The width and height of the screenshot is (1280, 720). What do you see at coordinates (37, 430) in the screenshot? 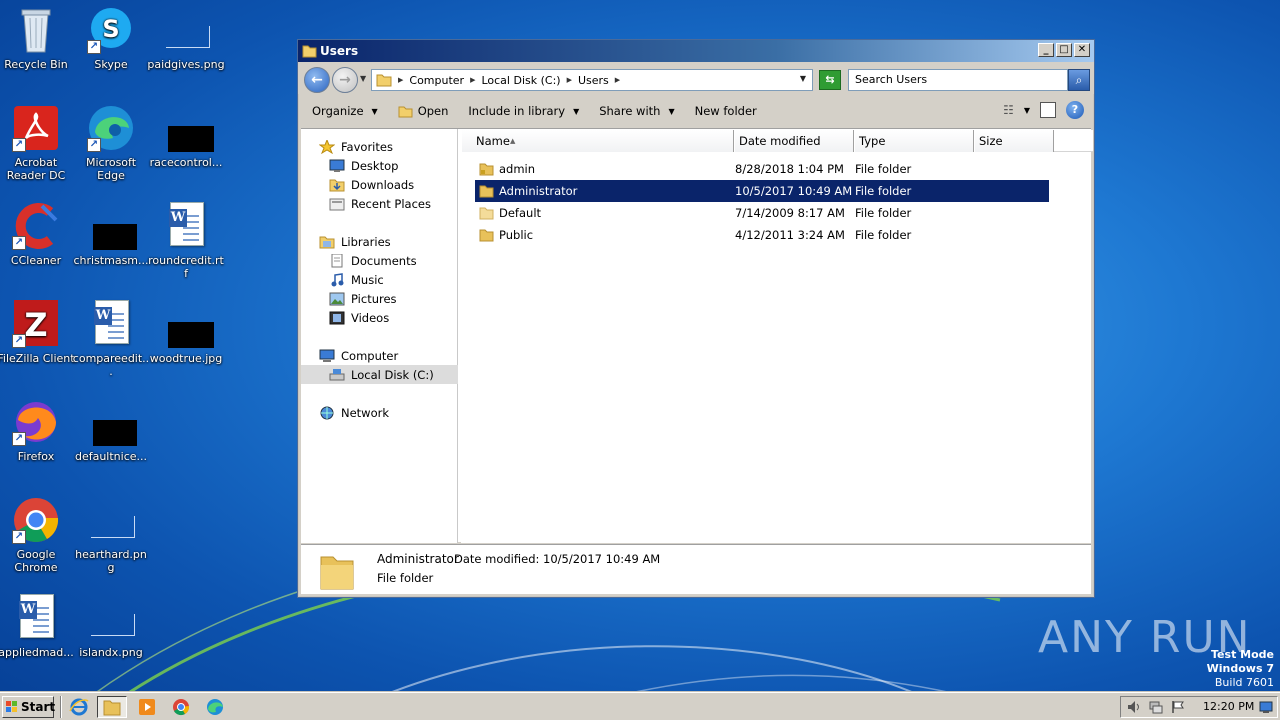
I see `desktop-icon-firefox: ↗ Firefox` at bounding box center [37, 430].